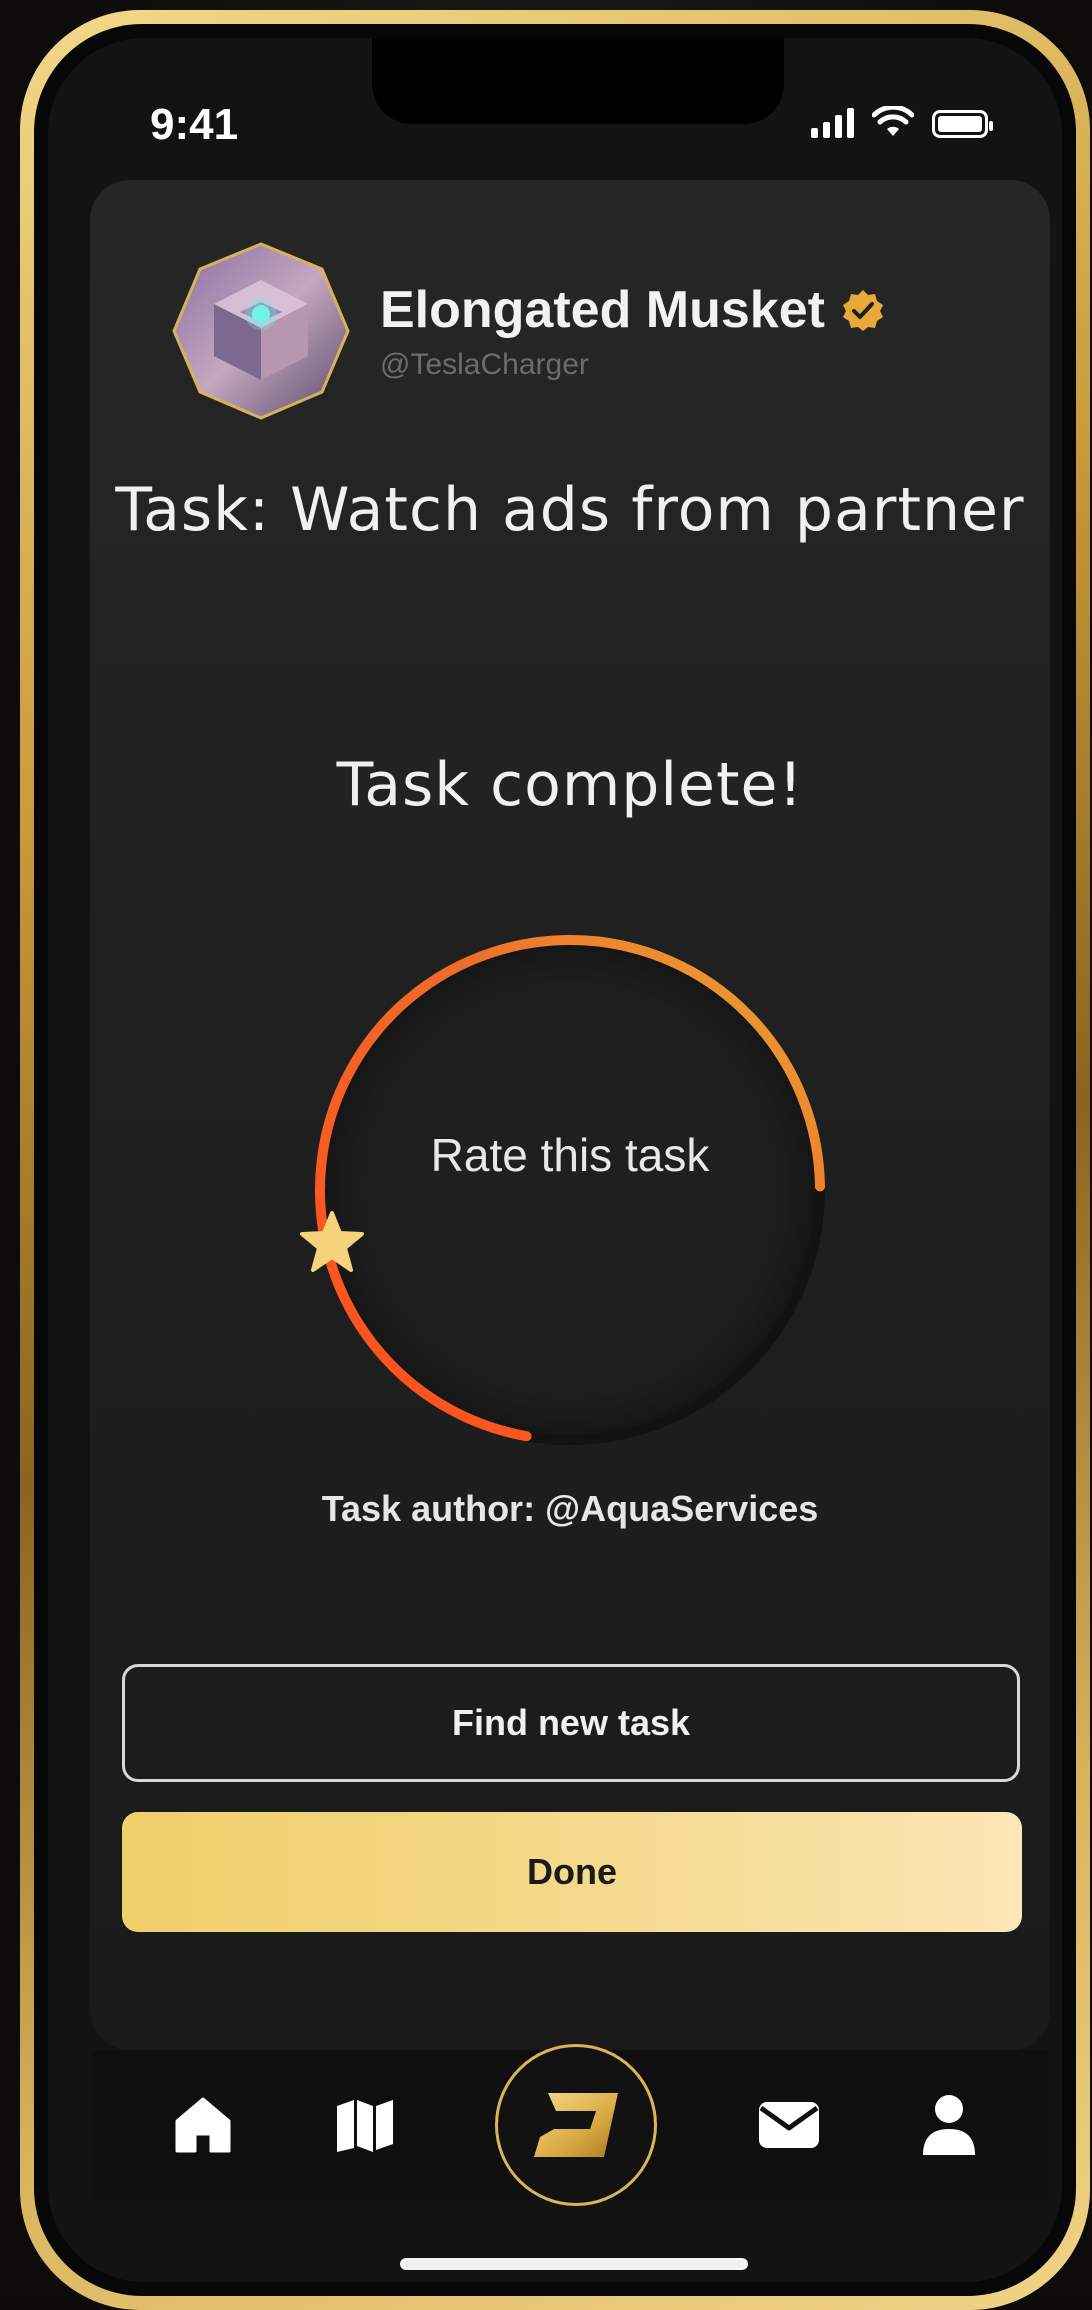  Describe the element at coordinates (570, 1190) in the screenshot. I see `rating-ring: Rate this task` at that location.